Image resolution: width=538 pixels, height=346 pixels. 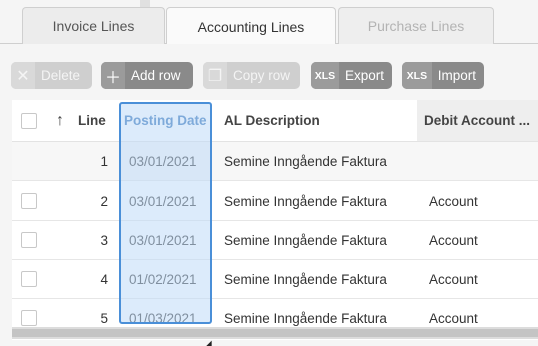 I want to click on tab-bar-left-stub, so click(x=7, y=22).